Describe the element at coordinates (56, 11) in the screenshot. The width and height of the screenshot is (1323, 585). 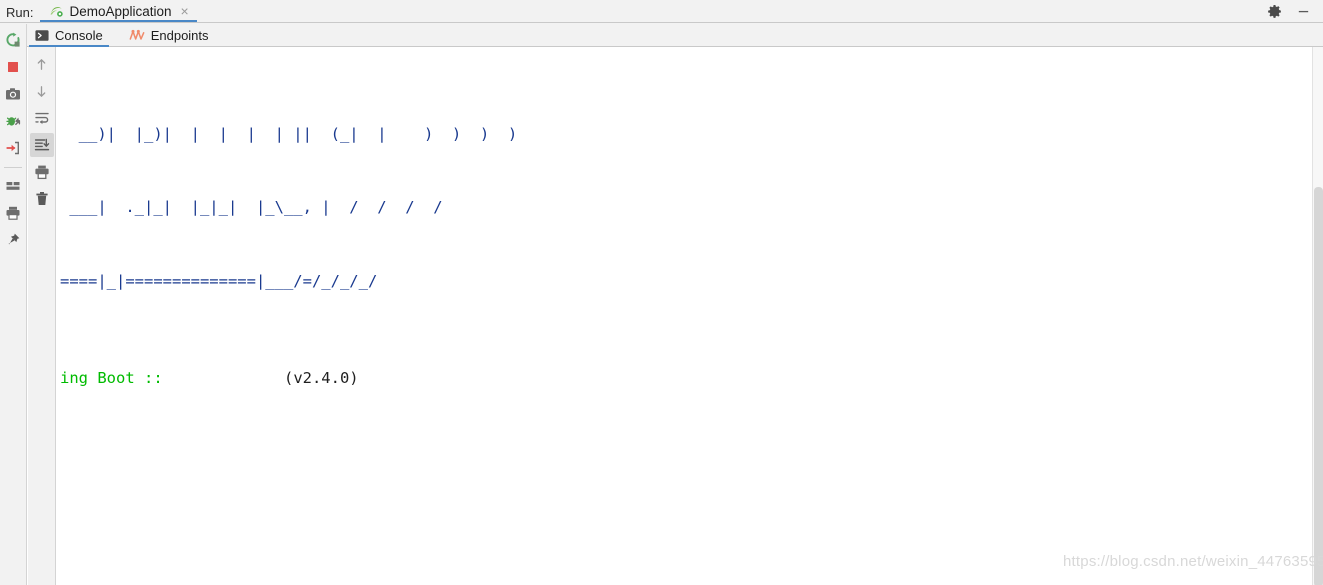
I see `spring-app-icon` at that location.